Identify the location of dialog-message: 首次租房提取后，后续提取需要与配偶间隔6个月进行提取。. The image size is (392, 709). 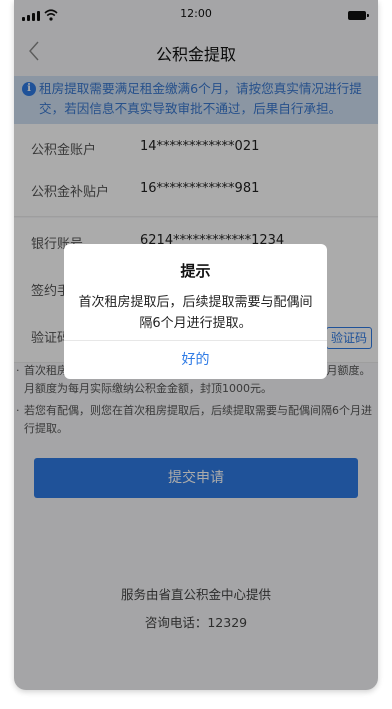
(195, 313).